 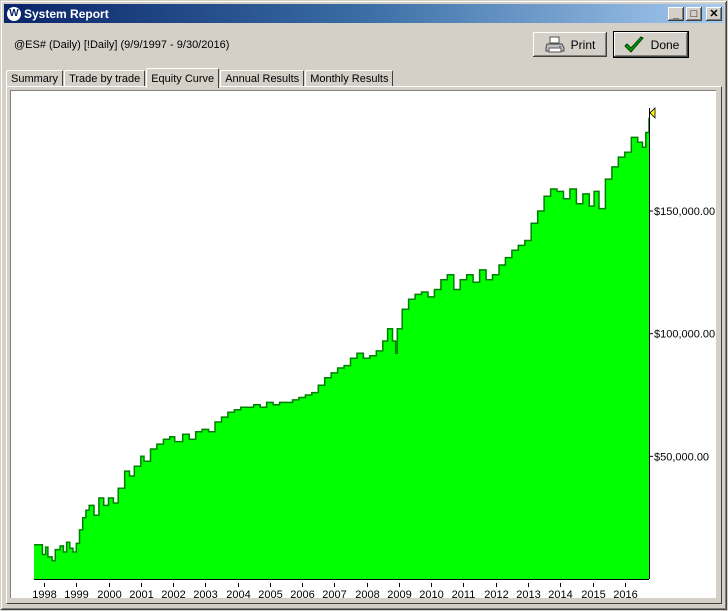 I want to click on app-logo-icon: W, so click(x=14, y=13).